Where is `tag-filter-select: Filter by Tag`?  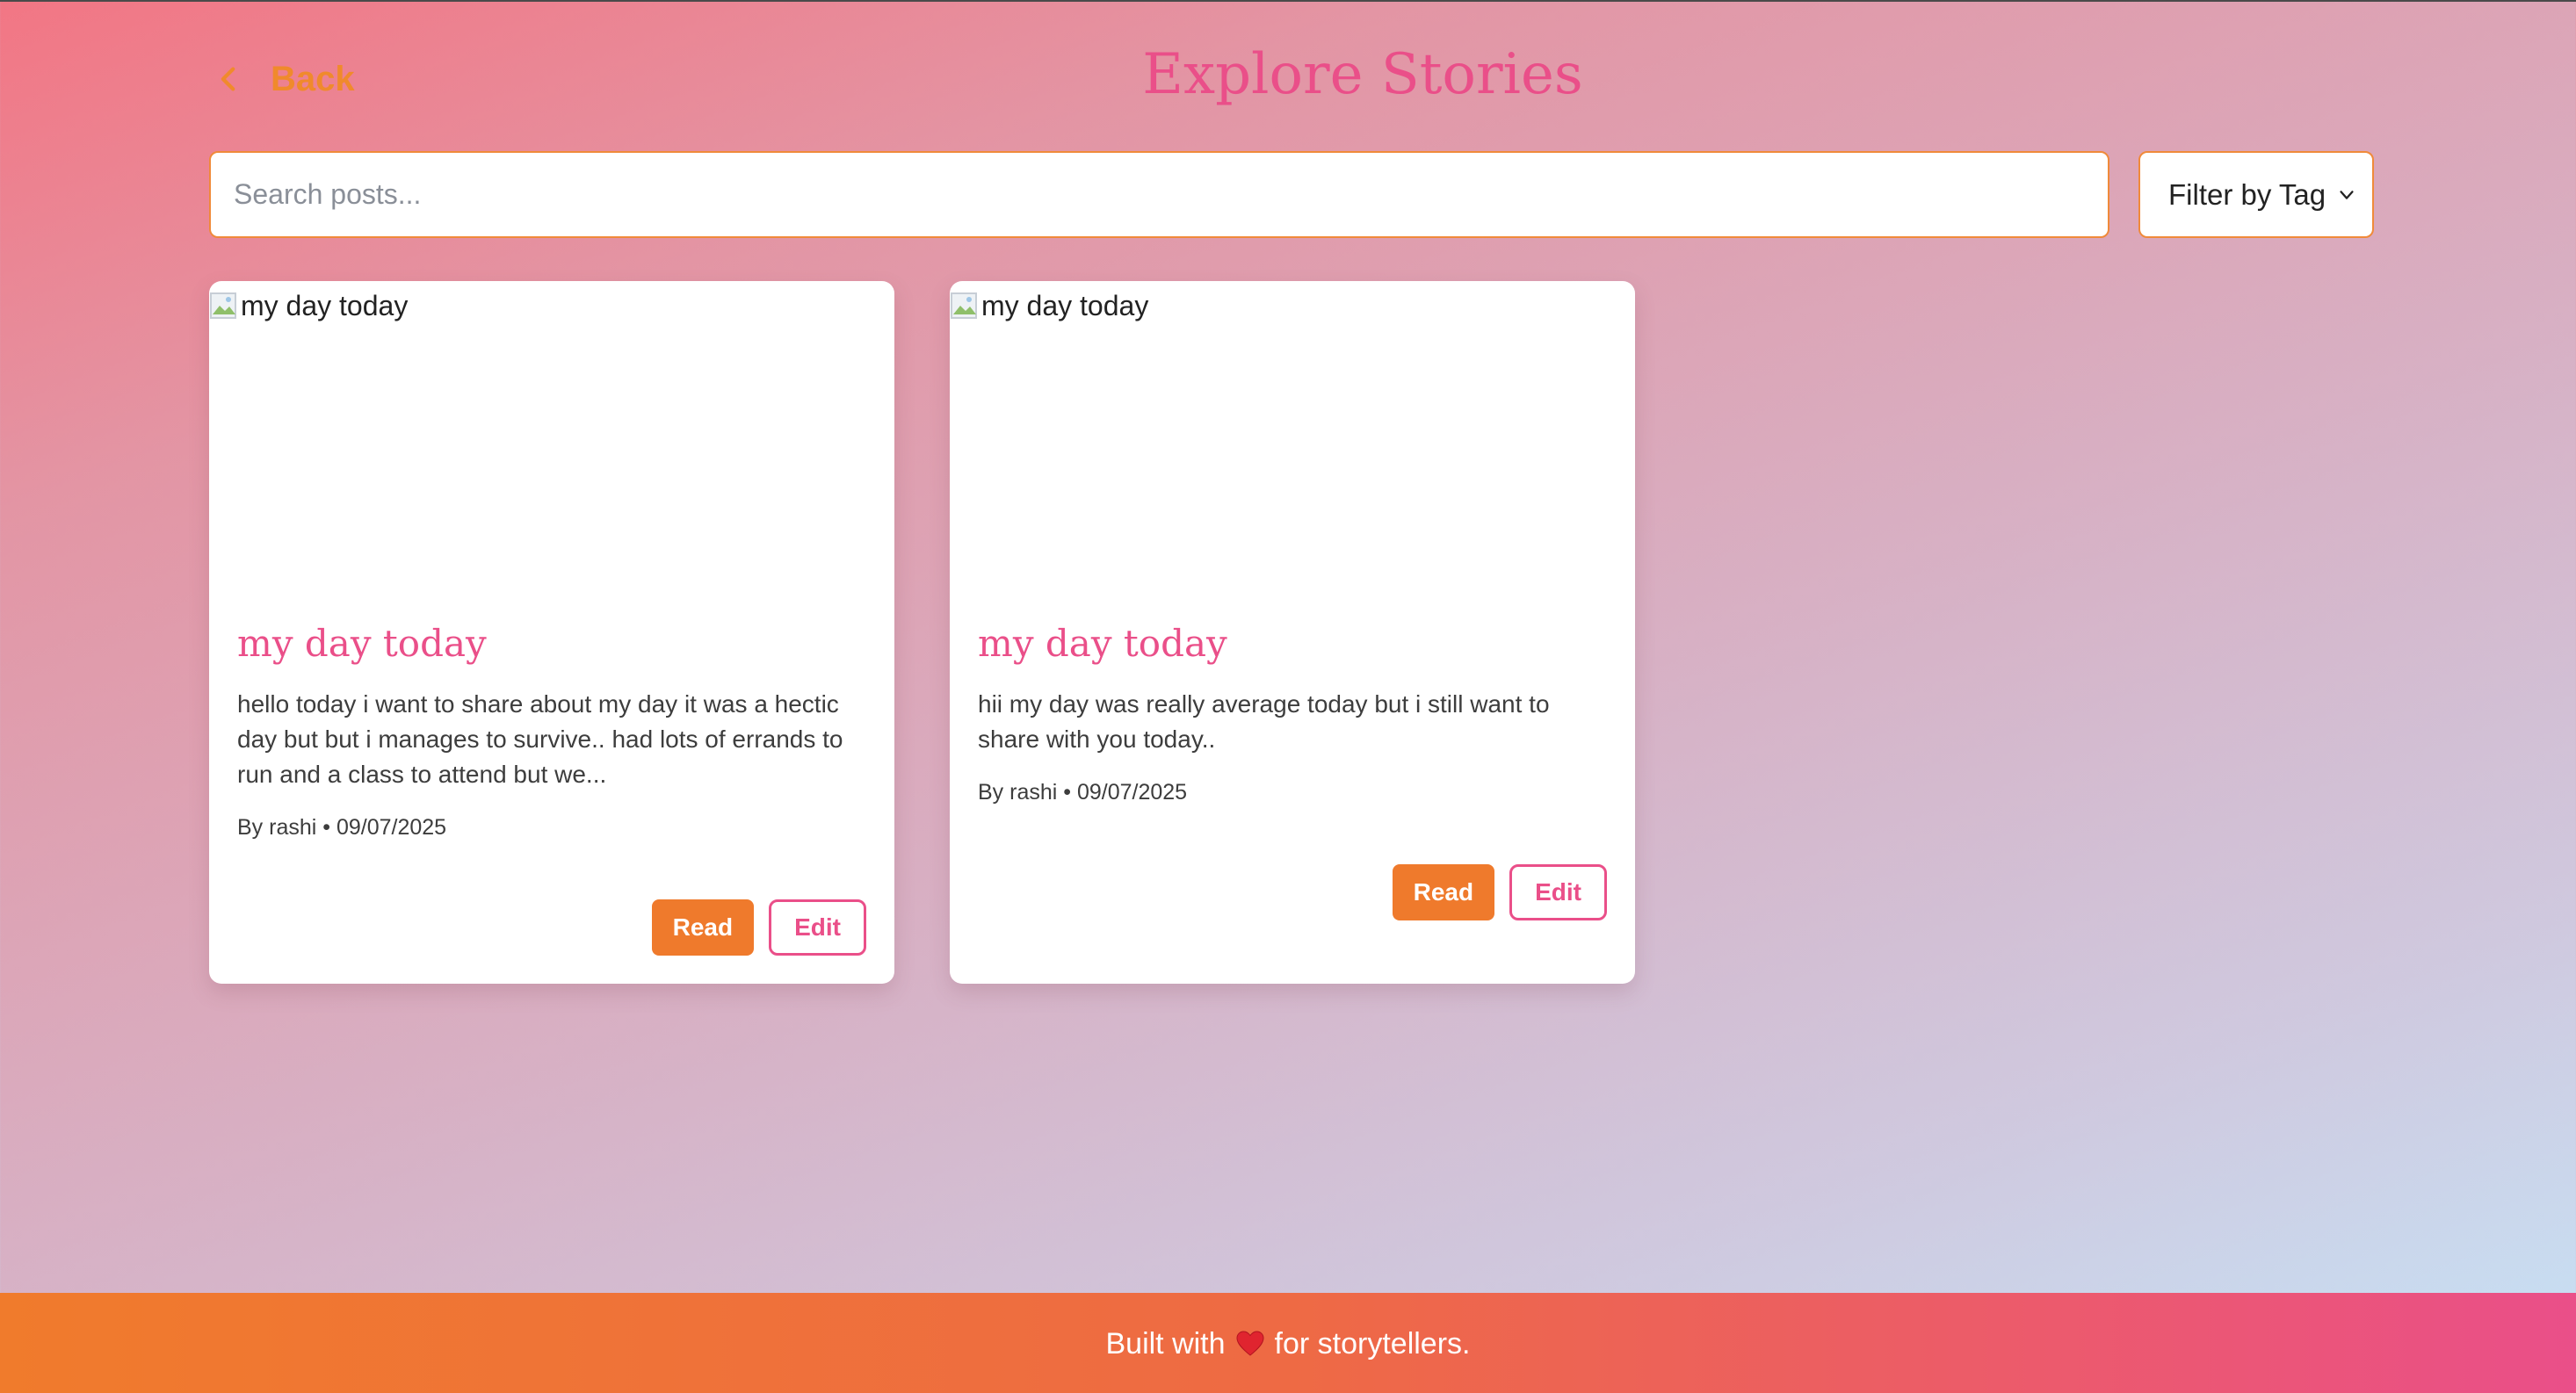 tag-filter-select: Filter by Tag is located at coordinates (2256, 194).